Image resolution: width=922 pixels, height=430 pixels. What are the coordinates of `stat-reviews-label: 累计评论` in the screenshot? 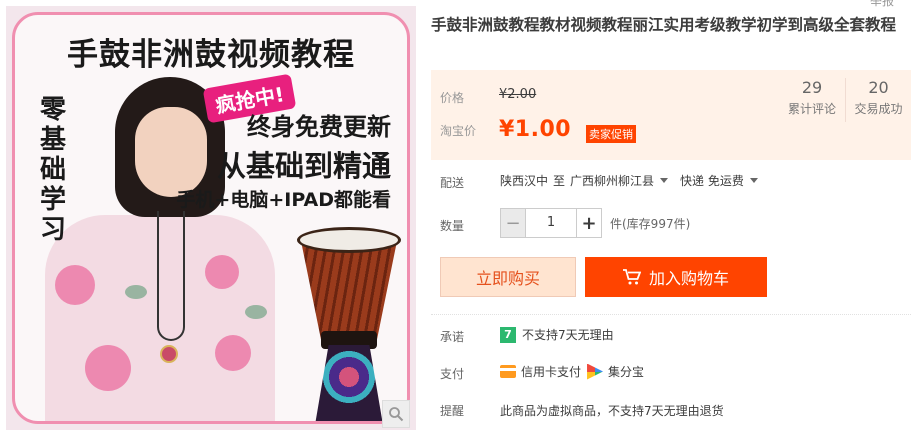 It's located at (811, 109).